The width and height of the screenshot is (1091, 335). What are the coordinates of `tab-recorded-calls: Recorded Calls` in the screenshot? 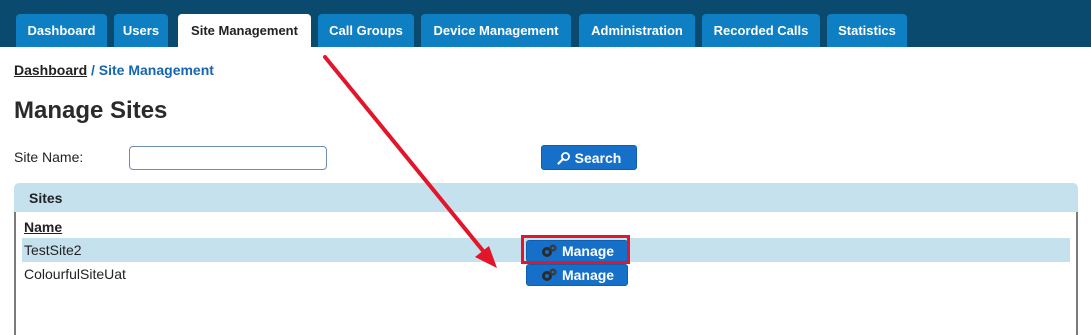 It's located at (761, 30).